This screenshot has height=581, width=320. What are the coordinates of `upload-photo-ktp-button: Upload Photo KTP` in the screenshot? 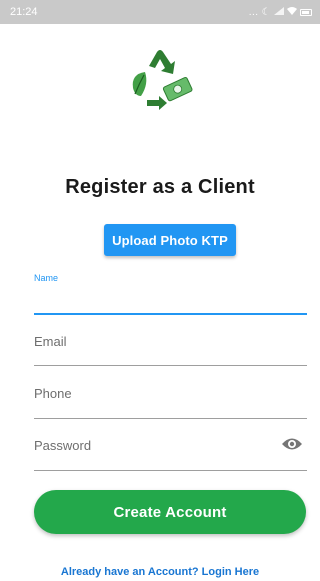 It's located at (170, 240).